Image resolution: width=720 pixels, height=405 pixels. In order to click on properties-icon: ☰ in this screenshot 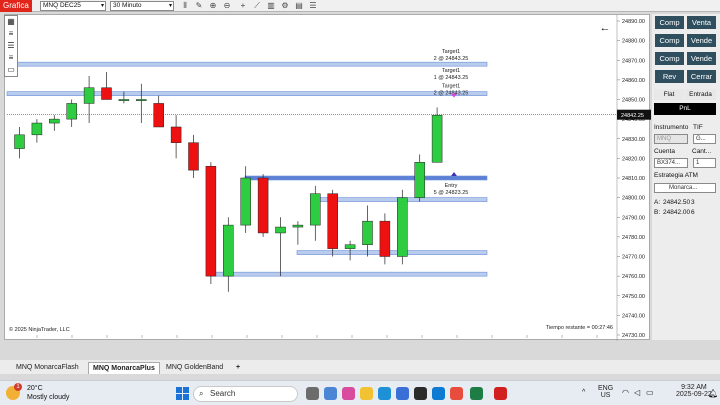, I will do `click(313, 6)`.